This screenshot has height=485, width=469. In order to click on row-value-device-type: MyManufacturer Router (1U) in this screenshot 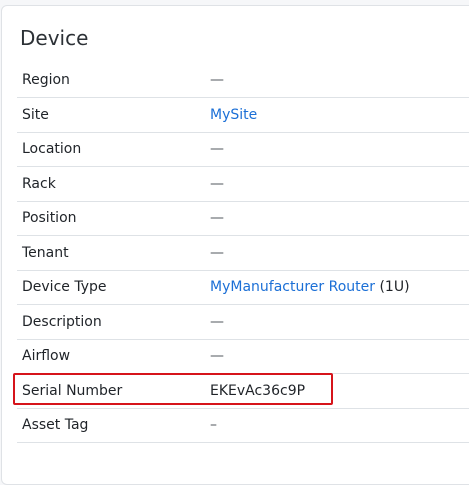, I will do `click(337, 287)`.